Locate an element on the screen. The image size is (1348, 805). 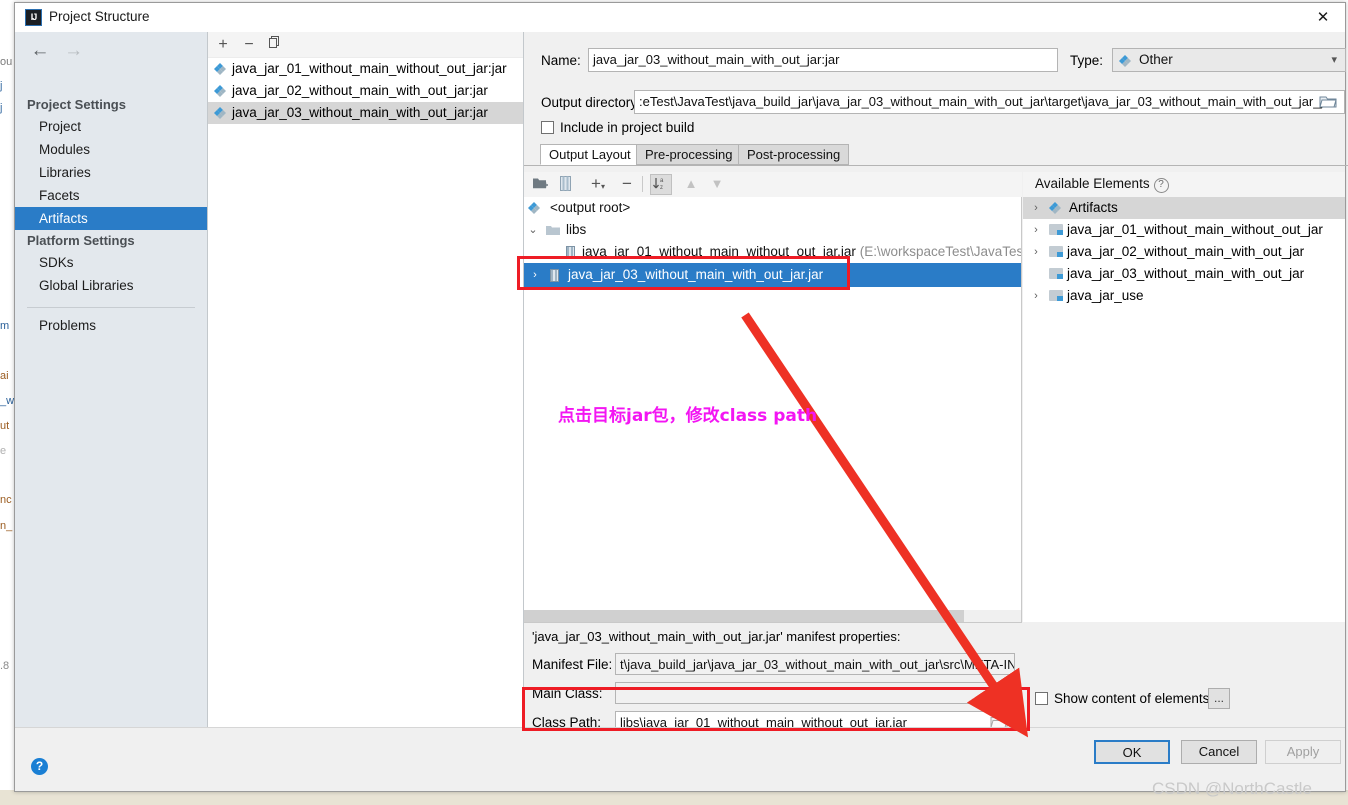
main-class-label: Main Class: is located at coordinates (567, 693).